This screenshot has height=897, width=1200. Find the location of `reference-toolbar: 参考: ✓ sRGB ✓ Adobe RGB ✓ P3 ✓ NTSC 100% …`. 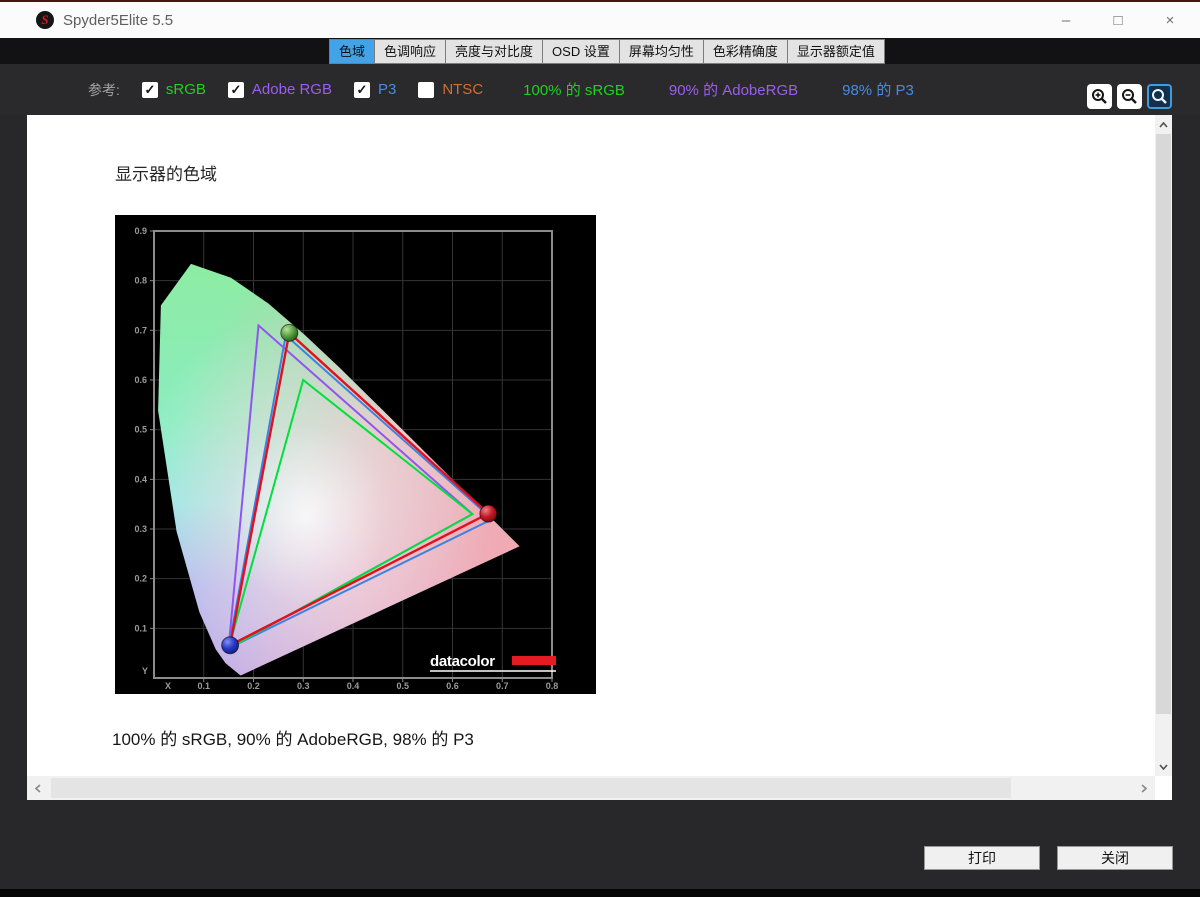

reference-toolbar: 参考: ✓ sRGB ✓ Adobe RGB ✓ P3 ✓ NTSC 100% … is located at coordinates (600, 89).